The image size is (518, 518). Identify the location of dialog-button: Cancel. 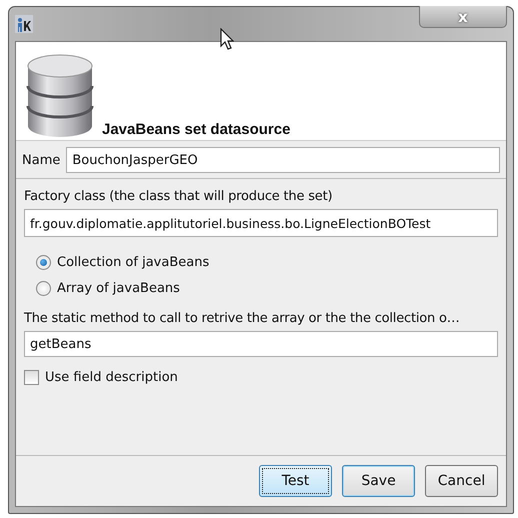
(461, 481).